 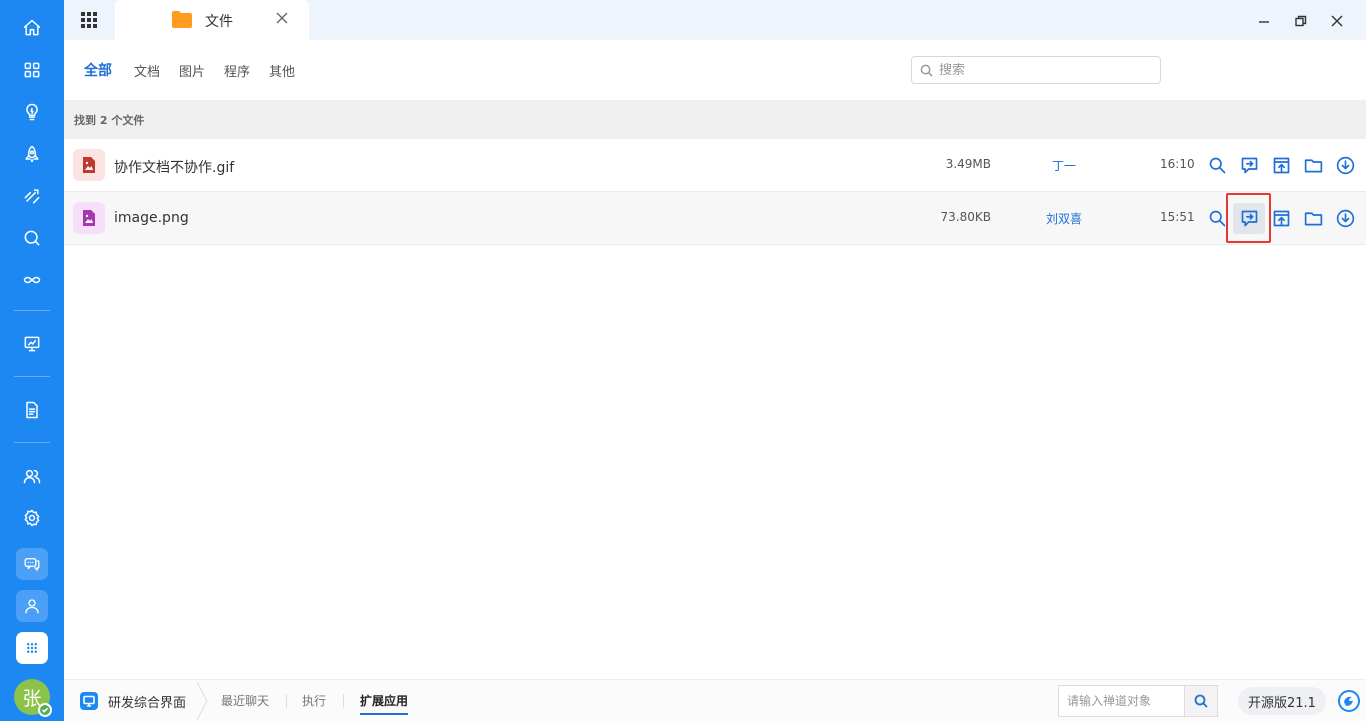 What do you see at coordinates (1282, 701) in the screenshot?
I see `version-badge: 开源版21.1` at bounding box center [1282, 701].